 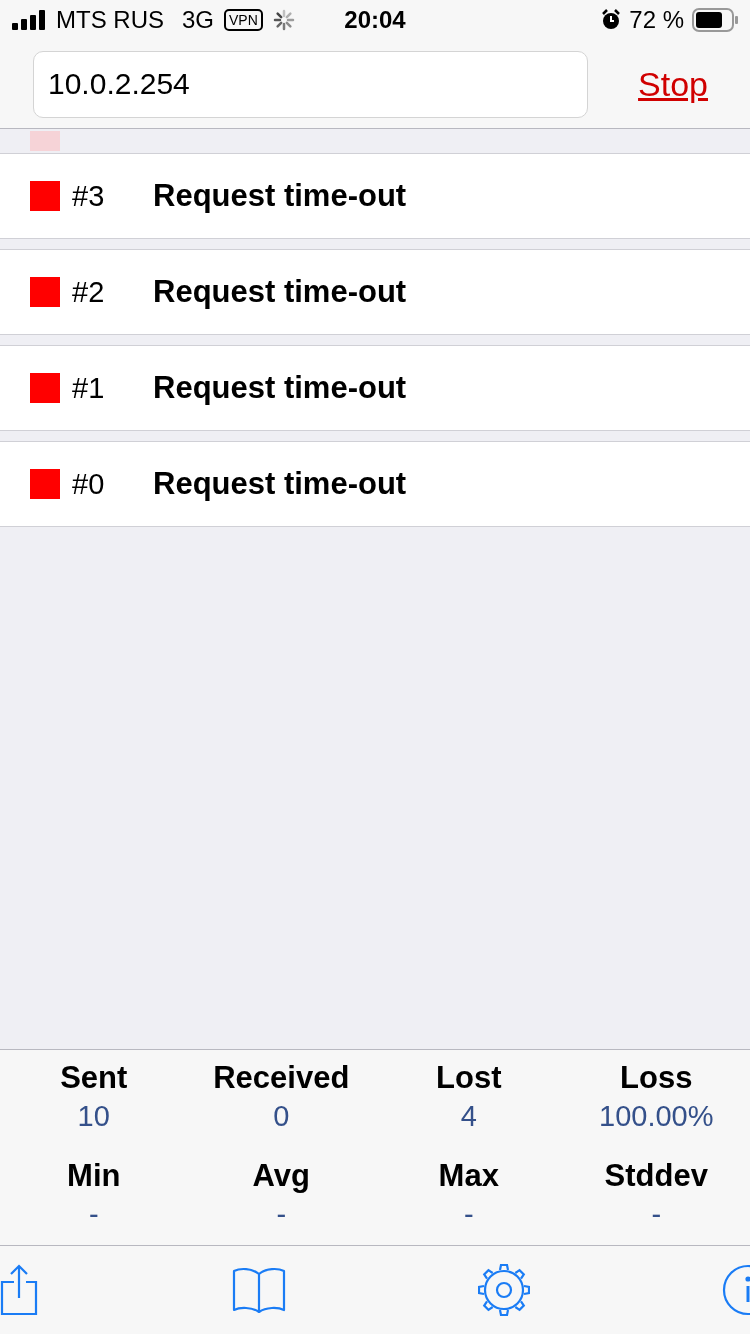 I want to click on bookmarks-button, so click(x=259, y=1290).